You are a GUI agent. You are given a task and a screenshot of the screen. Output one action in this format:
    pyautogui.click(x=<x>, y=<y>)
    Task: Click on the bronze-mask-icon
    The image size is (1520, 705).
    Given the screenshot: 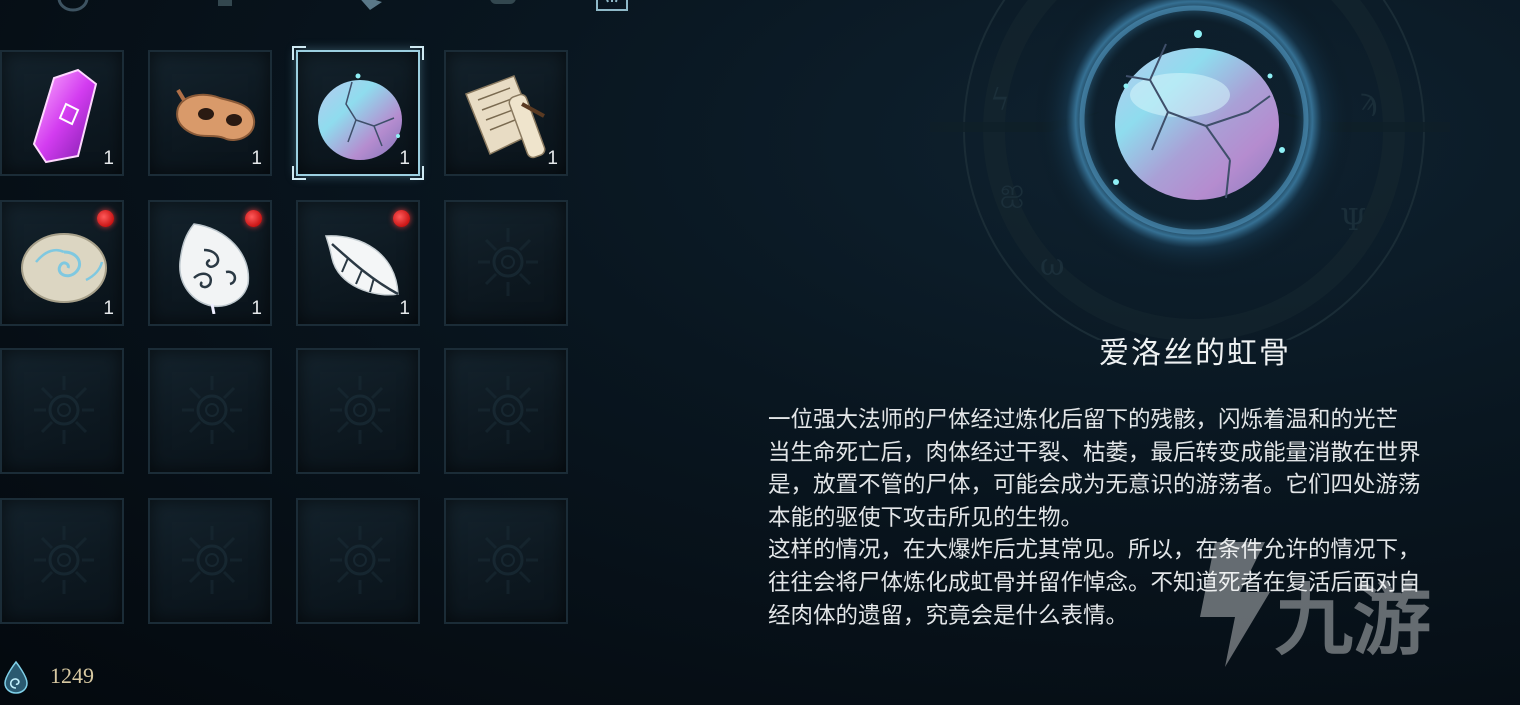 What is the action you would take?
    pyautogui.click(x=212, y=114)
    